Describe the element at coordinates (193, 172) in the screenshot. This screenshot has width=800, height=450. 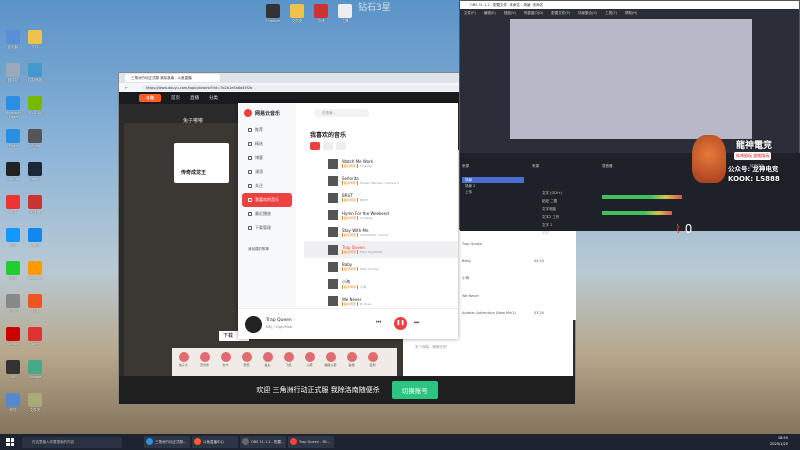
I see `streamer-name: 传奇成龙王` at that location.